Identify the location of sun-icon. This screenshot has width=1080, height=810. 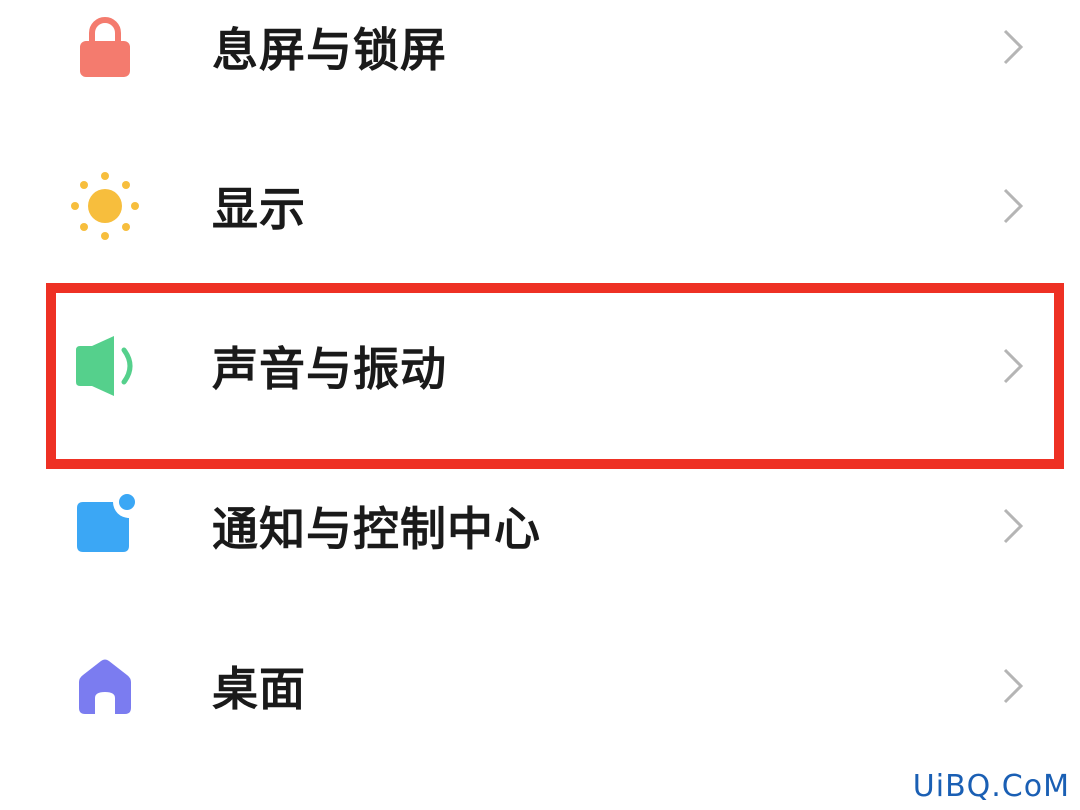
(105, 206).